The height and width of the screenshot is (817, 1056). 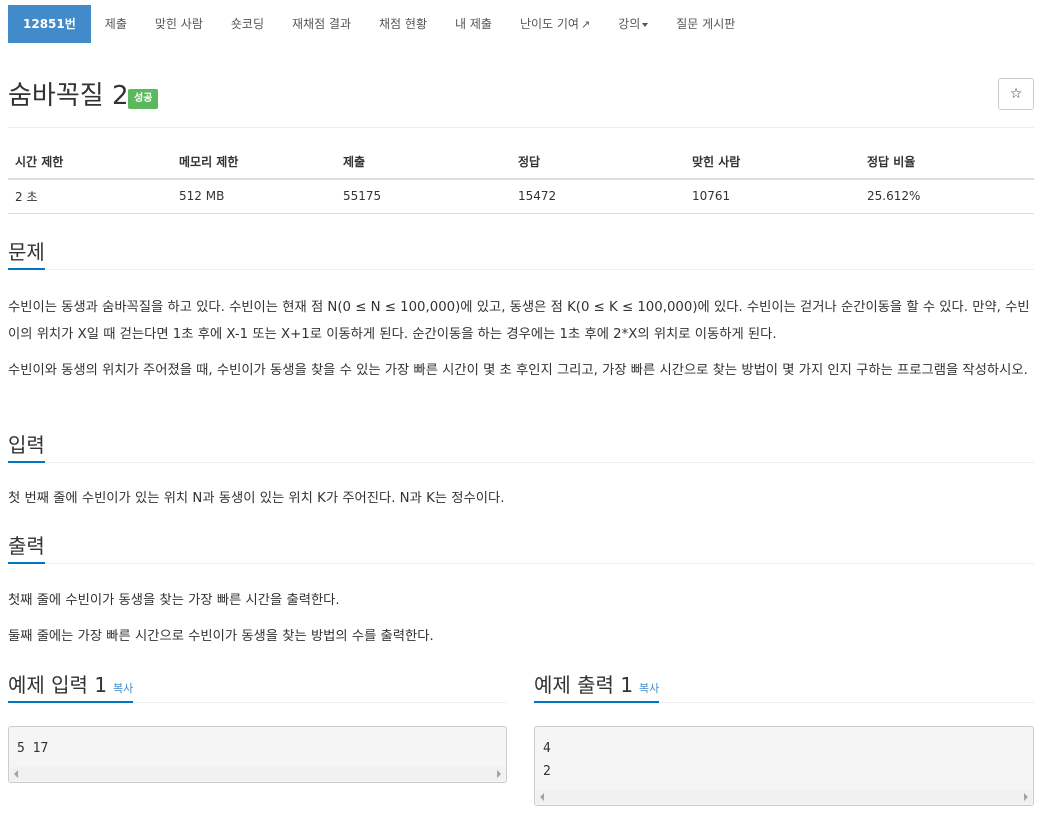 What do you see at coordinates (26, 548) in the screenshot?
I see `output-heading: 출력` at bounding box center [26, 548].